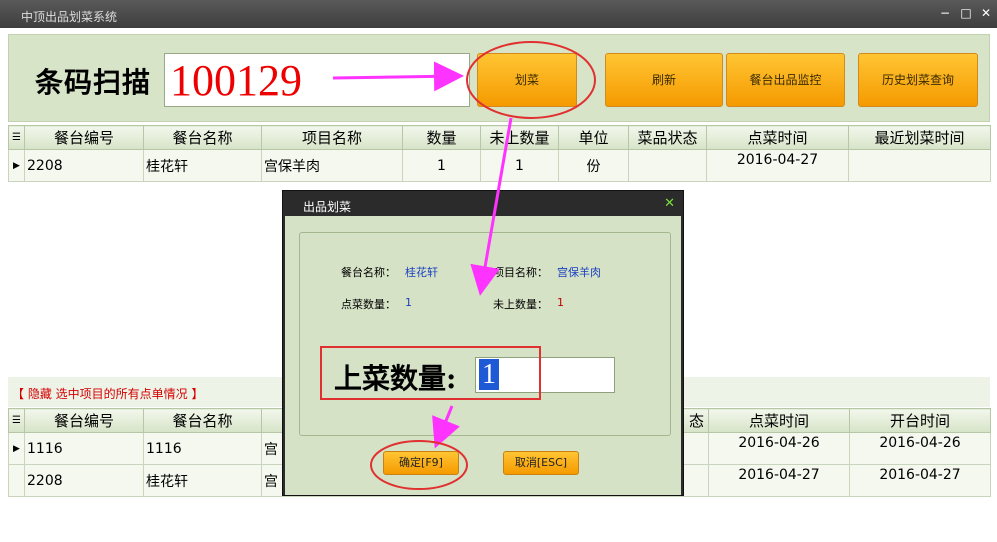 The image size is (997, 542). Describe the element at coordinates (421, 272) in the screenshot. I see `table-name-value: 桂花轩` at that location.